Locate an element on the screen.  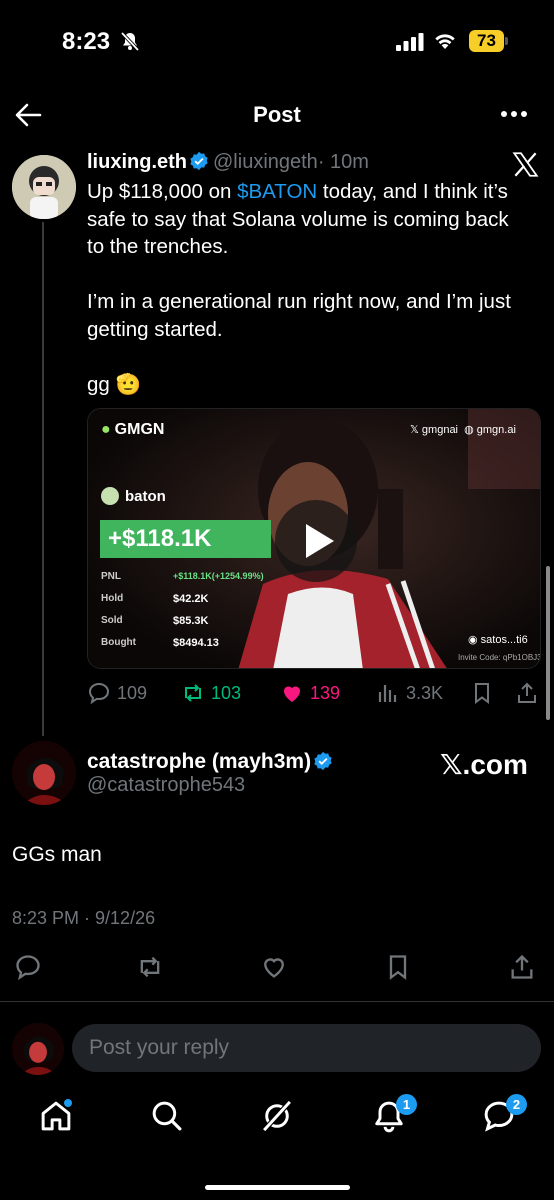
tweet-line: gg 🫡 is located at coordinates (114, 384).